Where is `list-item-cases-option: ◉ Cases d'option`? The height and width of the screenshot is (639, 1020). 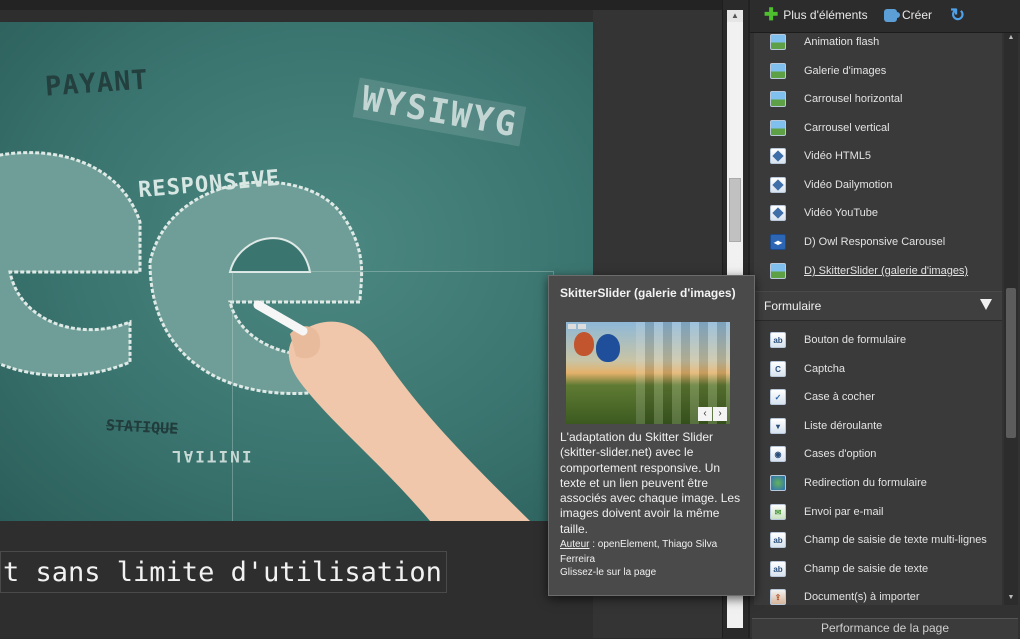 list-item-cases-option: ◉ Cases d'option is located at coordinates (878, 454).